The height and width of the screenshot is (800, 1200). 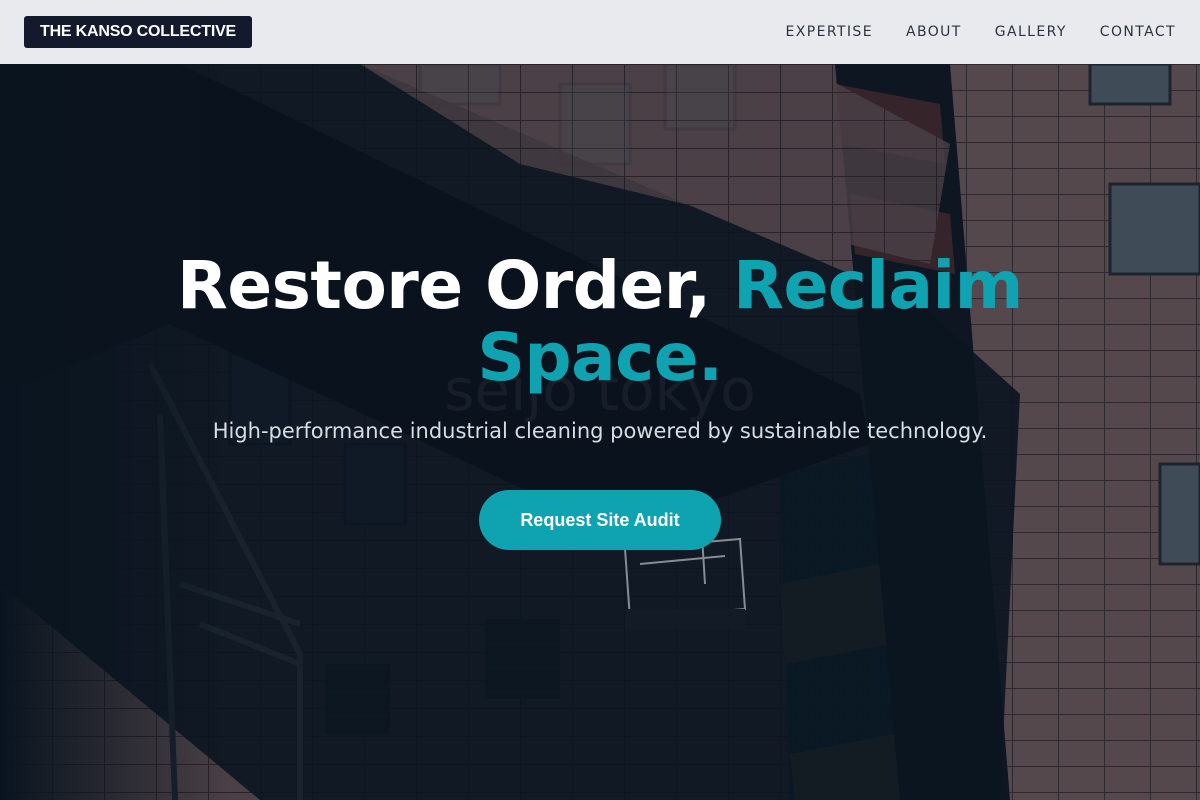 I want to click on main-nav: EXPERTISE ABOUT GALLERY CONTACT, so click(x=981, y=32).